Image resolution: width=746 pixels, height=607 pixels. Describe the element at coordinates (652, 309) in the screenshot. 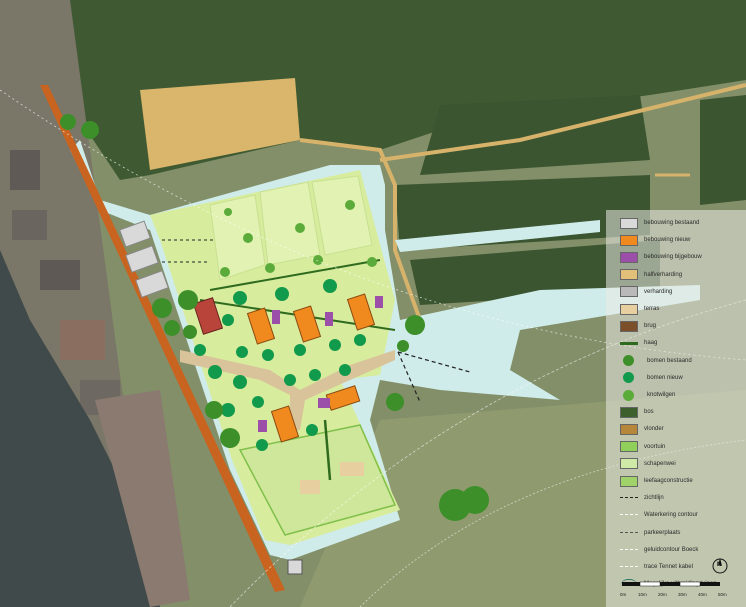

I see `legend-item-label: terras` at that location.